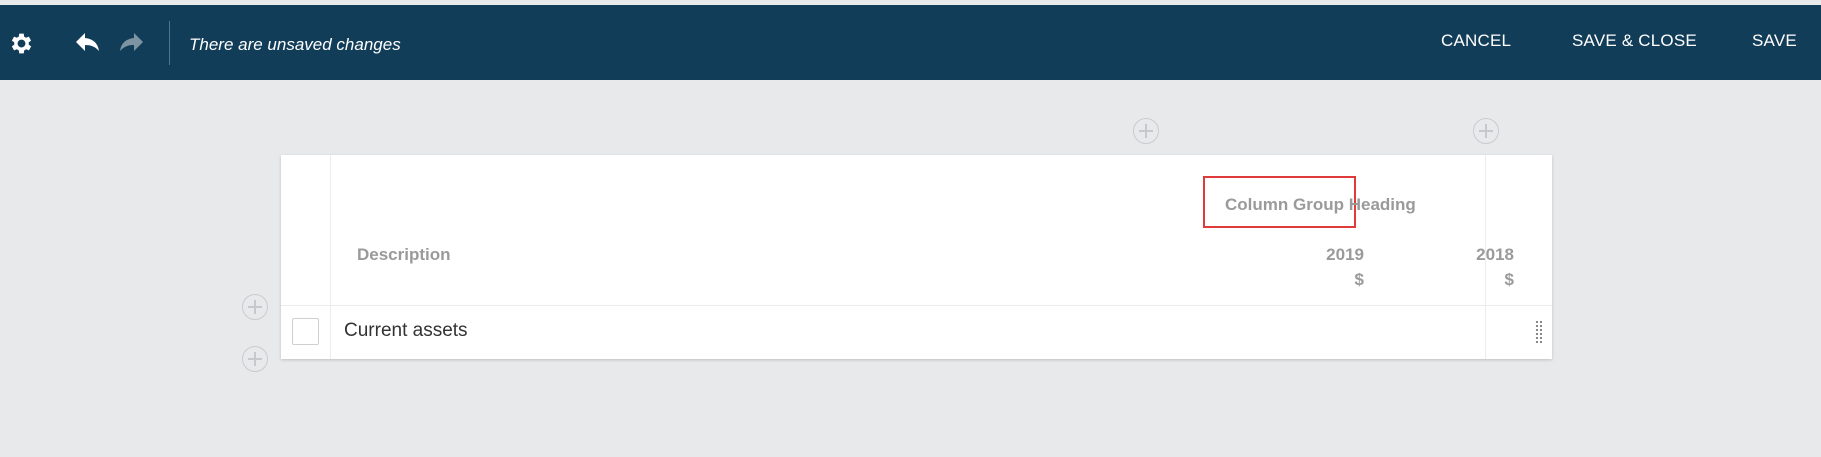 Image resolution: width=1821 pixels, height=457 pixels. What do you see at coordinates (295, 44) in the screenshot?
I see `unsaved-status: There are unsaved changes` at bounding box center [295, 44].